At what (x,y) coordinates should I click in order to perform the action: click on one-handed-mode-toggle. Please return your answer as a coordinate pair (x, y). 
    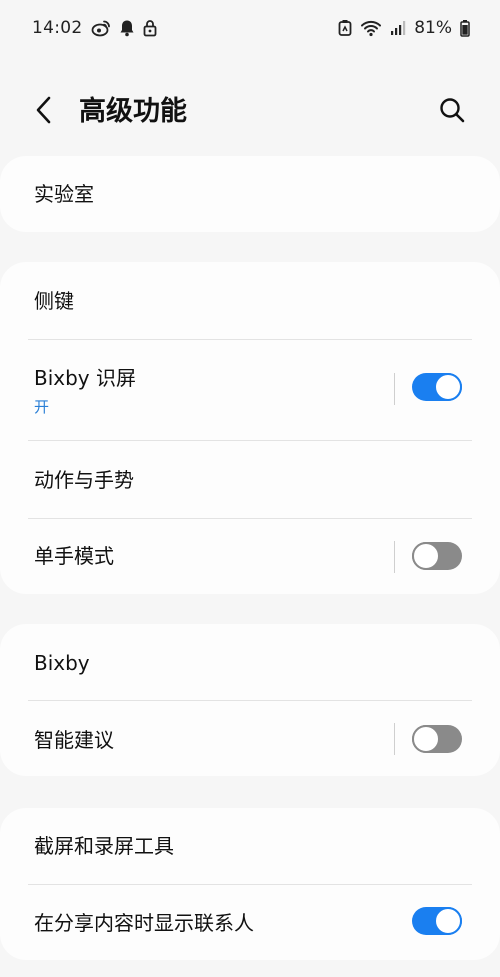
    Looking at the image, I should click on (437, 556).